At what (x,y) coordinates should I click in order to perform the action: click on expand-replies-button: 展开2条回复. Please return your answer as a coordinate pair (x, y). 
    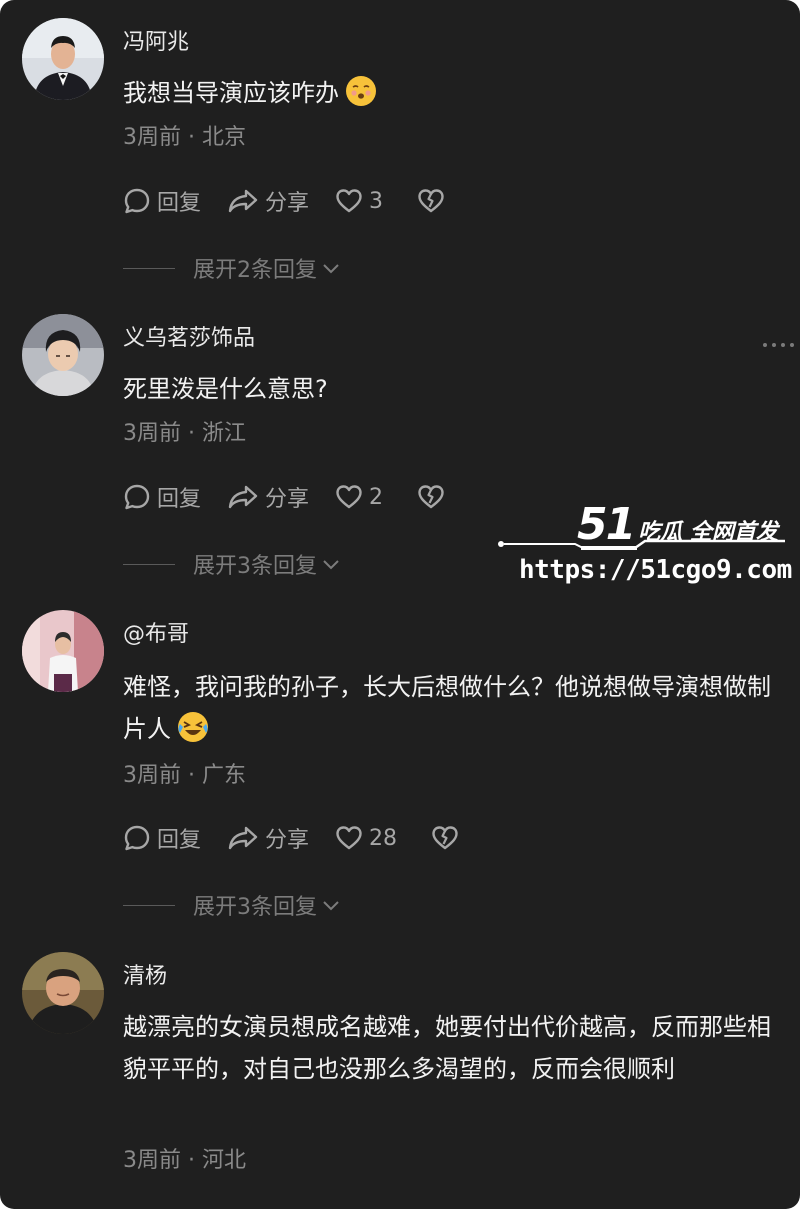
    Looking at the image, I should click on (232, 268).